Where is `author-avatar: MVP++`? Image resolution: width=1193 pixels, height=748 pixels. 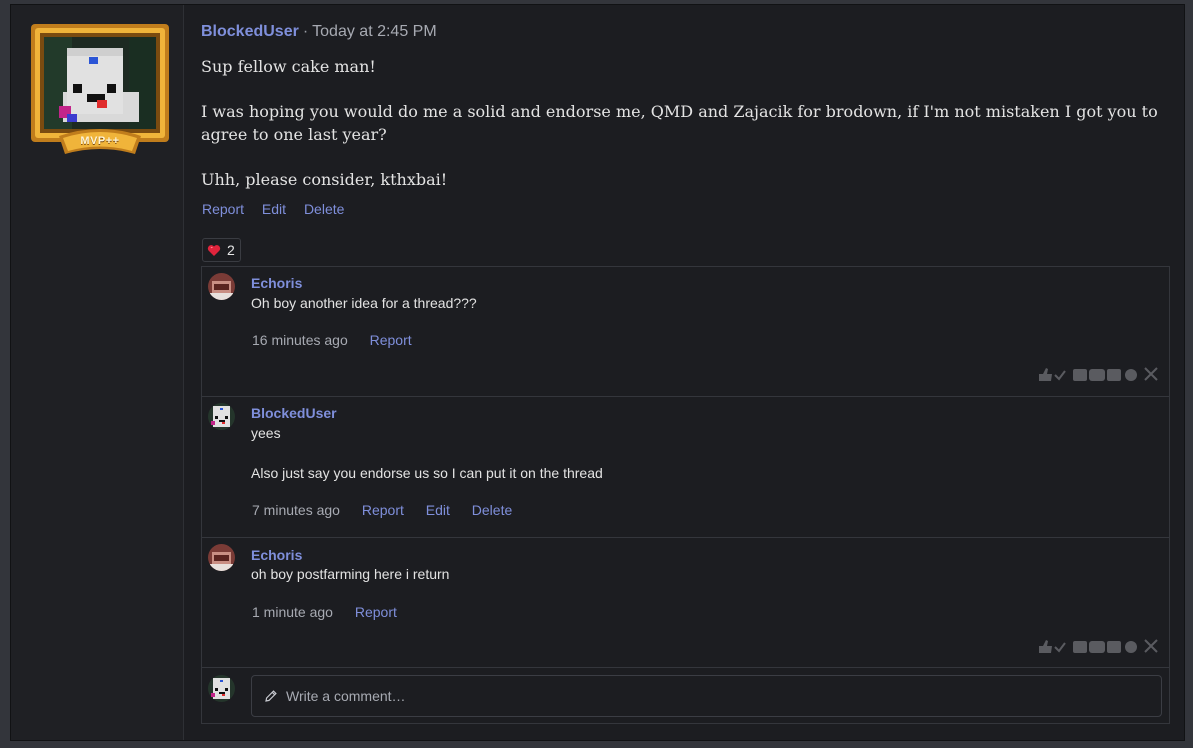 author-avatar: MVP++ is located at coordinates (100, 90).